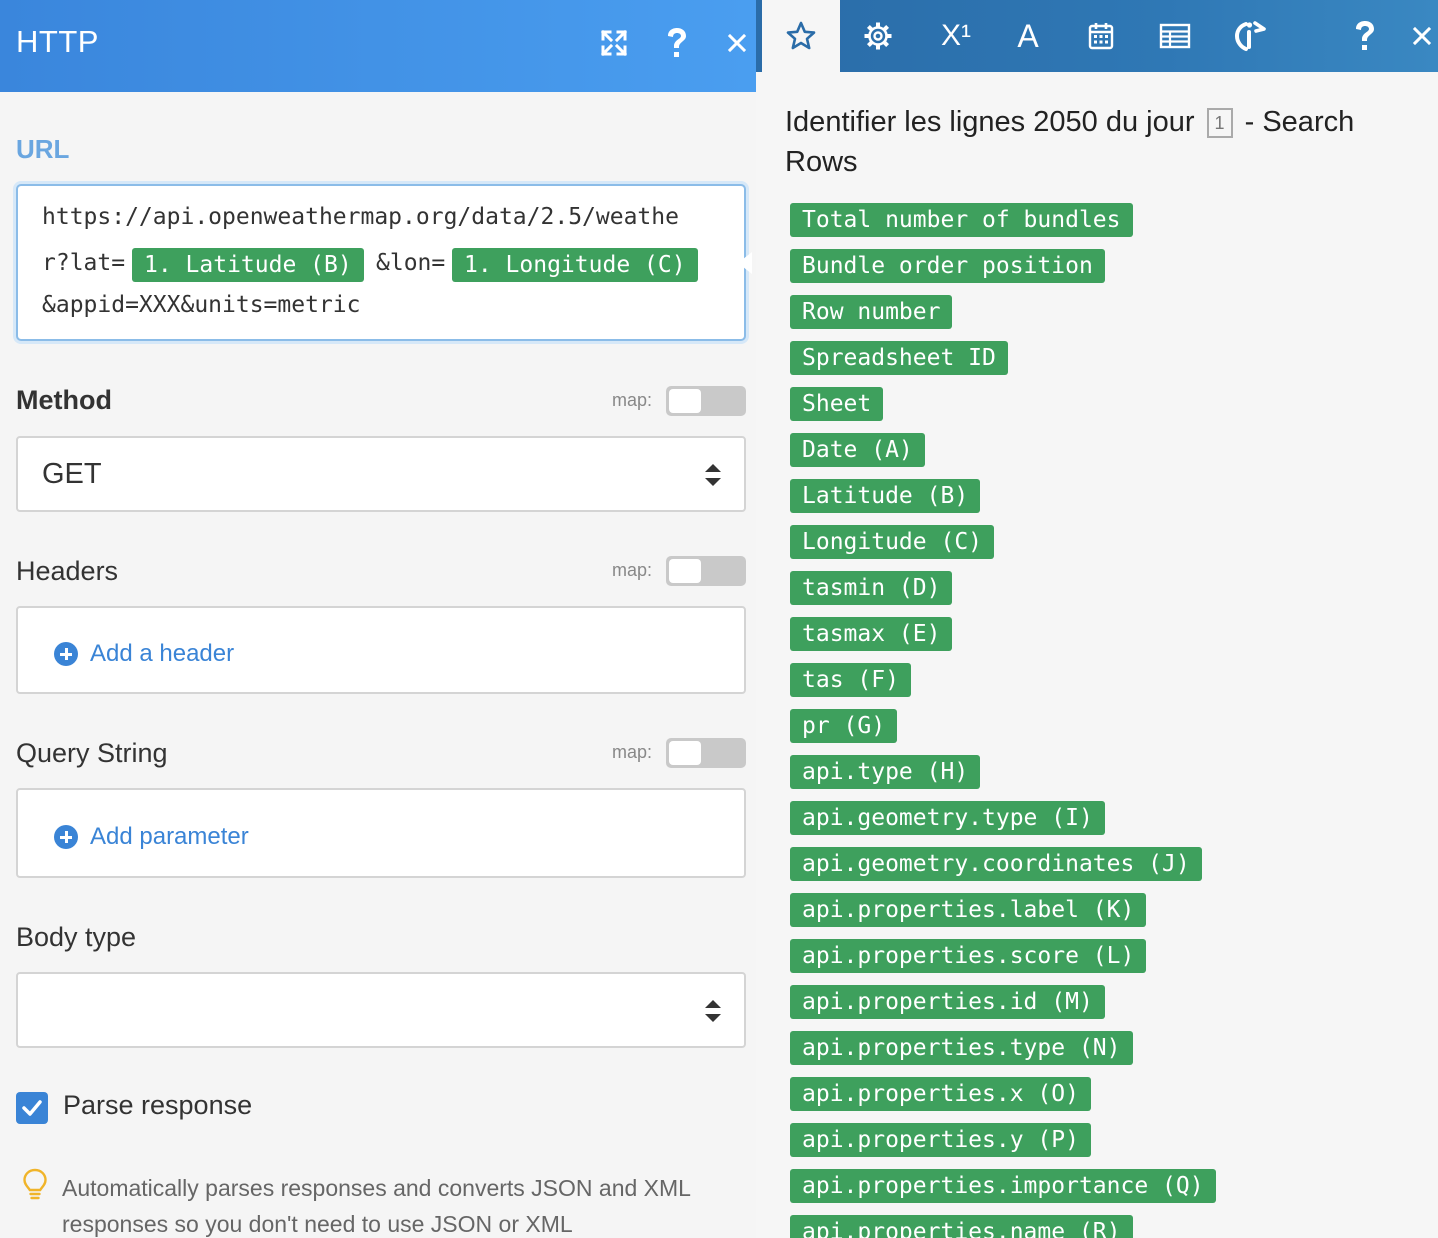 The image size is (1438, 1238). What do you see at coordinates (940, 1140) in the screenshot?
I see `mappable-item-tag: api.properties.y (P)` at bounding box center [940, 1140].